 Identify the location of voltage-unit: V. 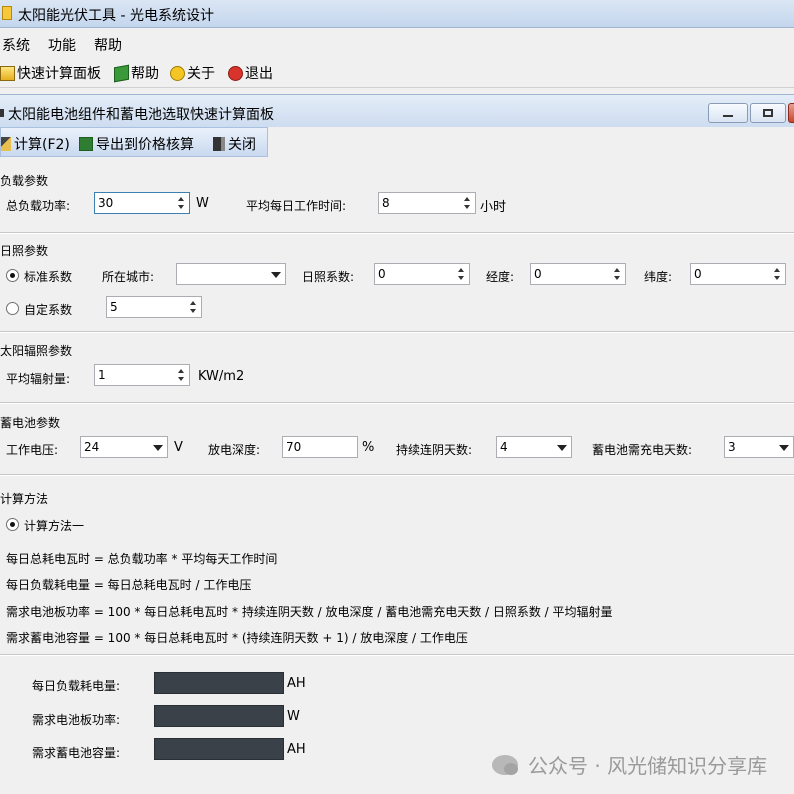
(178, 447).